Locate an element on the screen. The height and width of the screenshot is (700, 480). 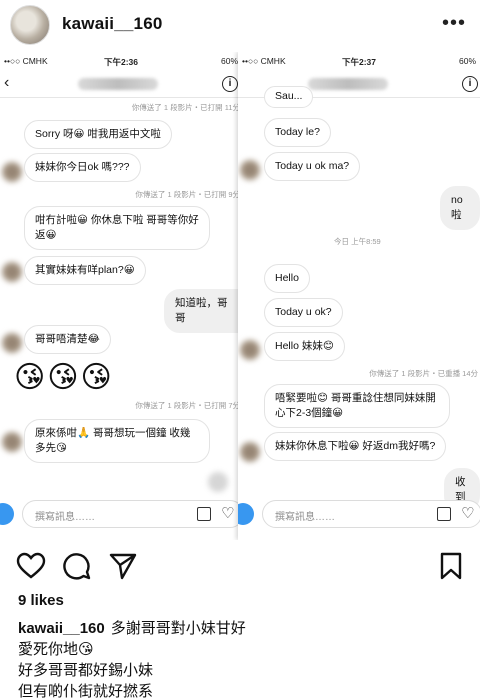
message-bubble: 妹妹你今日ok 嗎??? is located at coordinates (82, 167).